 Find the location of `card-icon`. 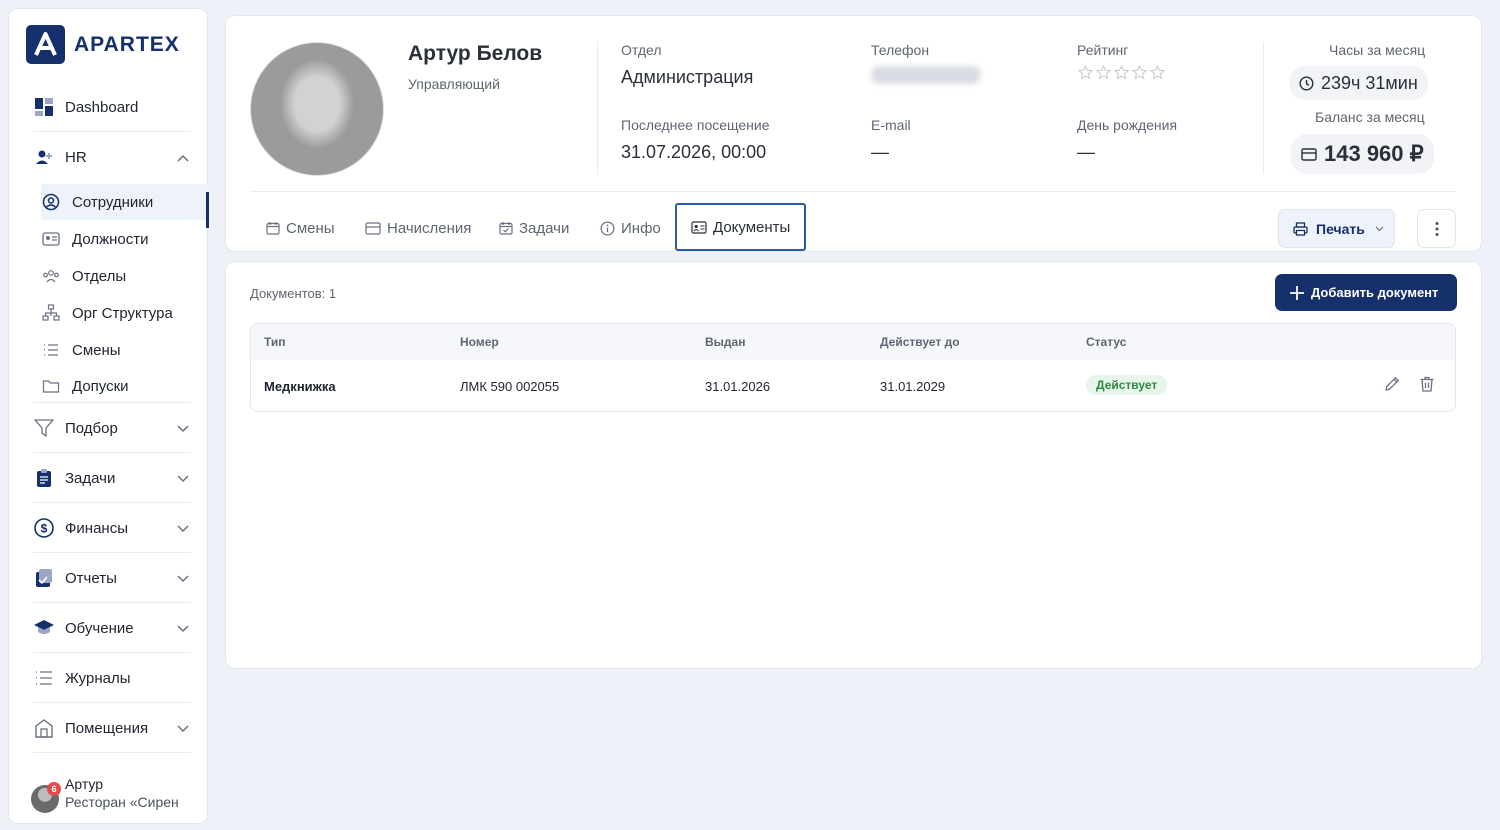

card-icon is located at coordinates (1309, 154).